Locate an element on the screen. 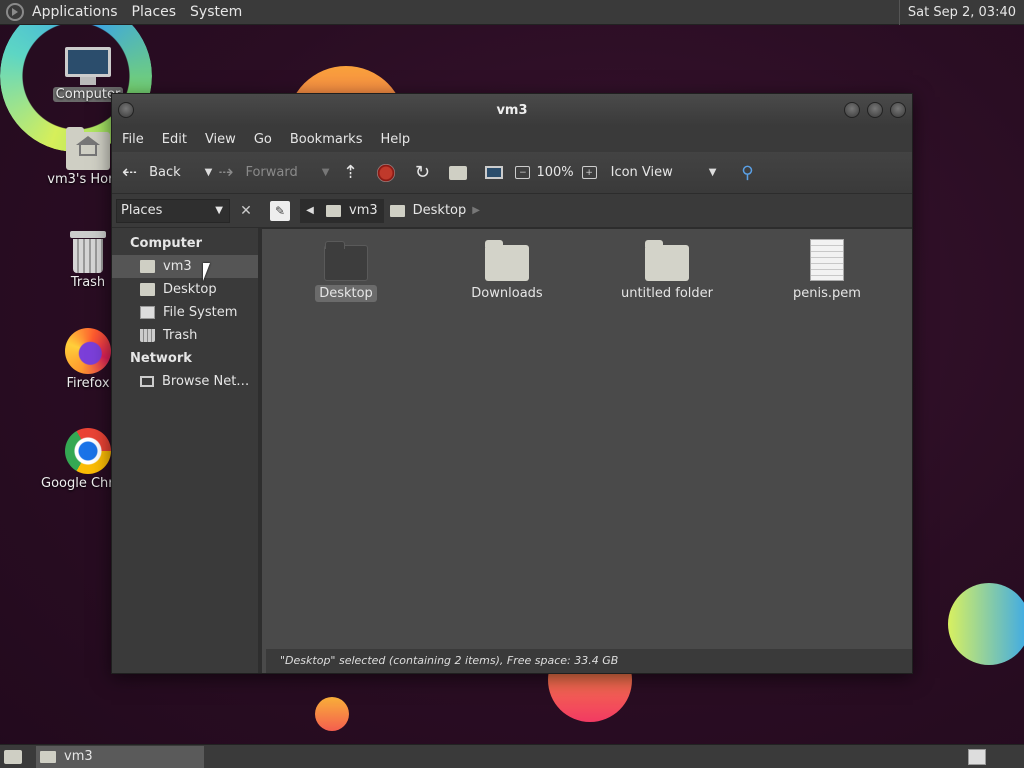 The width and height of the screenshot is (1024, 768). file-label: penis.pem is located at coordinates (827, 293).